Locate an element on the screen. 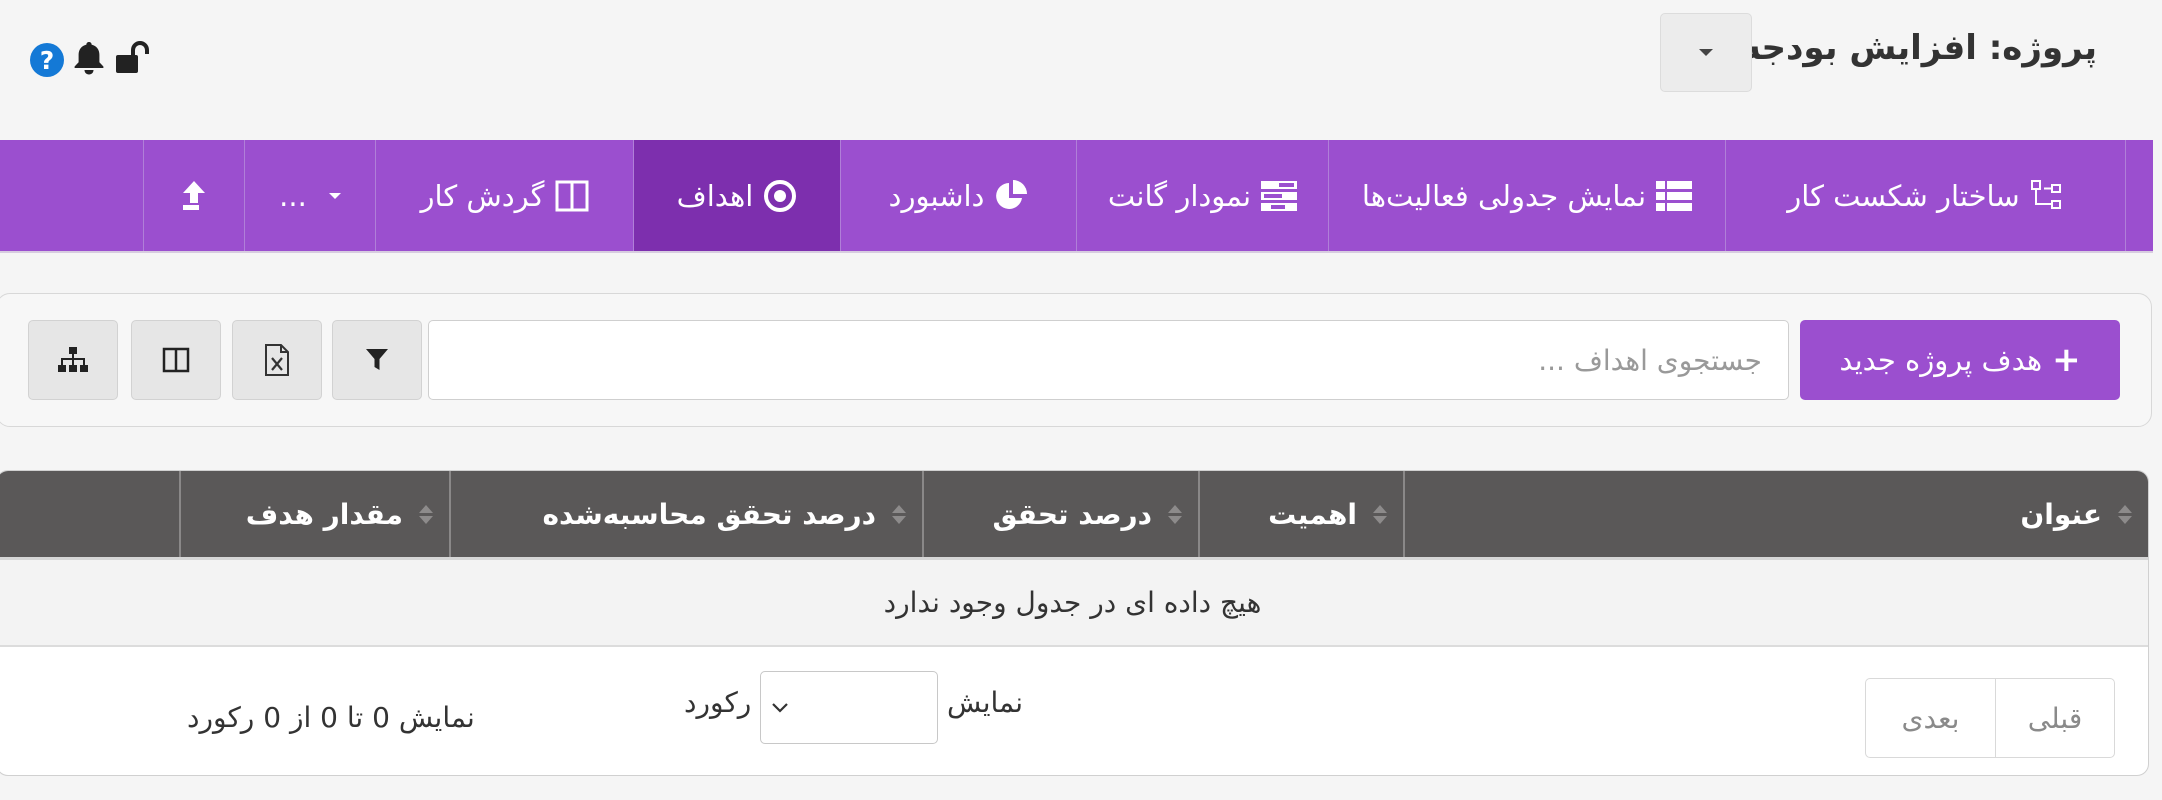 This screenshot has width=2162, height=800. column-header-target-value: مقدار هدف is located at coordinates (314, 514).